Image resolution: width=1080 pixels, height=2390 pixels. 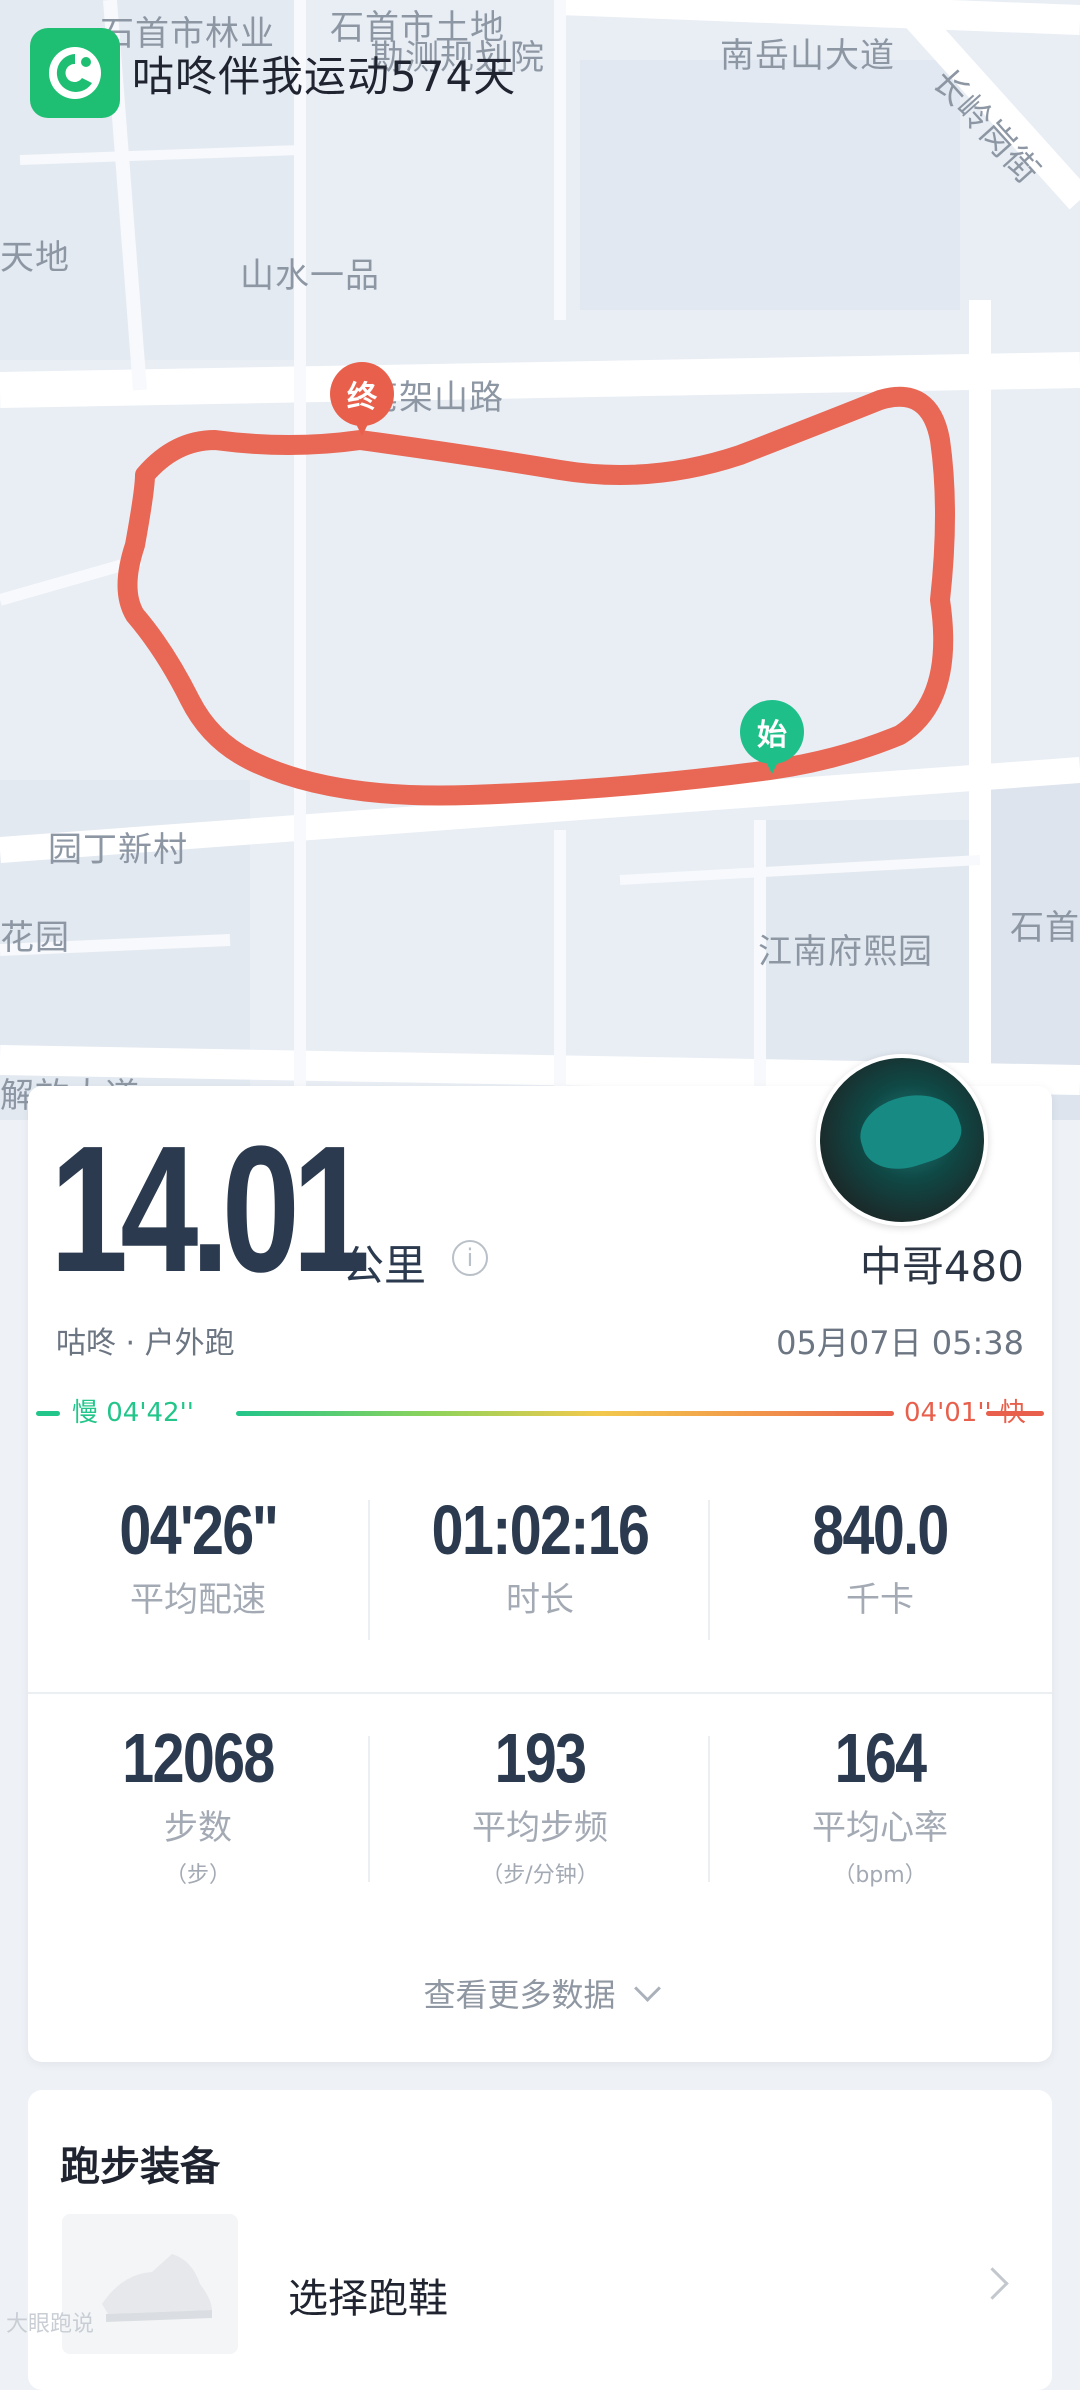 What do you see at coordinates (362, 424) in the screenshot?
I see `end-marker-tail` at bounding box center [362, 424].